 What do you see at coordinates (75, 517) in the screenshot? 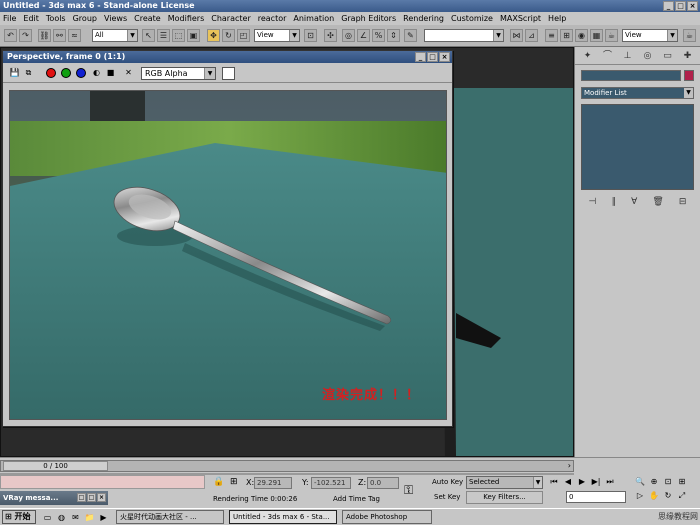
I see `outlook-icon: ✉` at bounding box center [75, 517].